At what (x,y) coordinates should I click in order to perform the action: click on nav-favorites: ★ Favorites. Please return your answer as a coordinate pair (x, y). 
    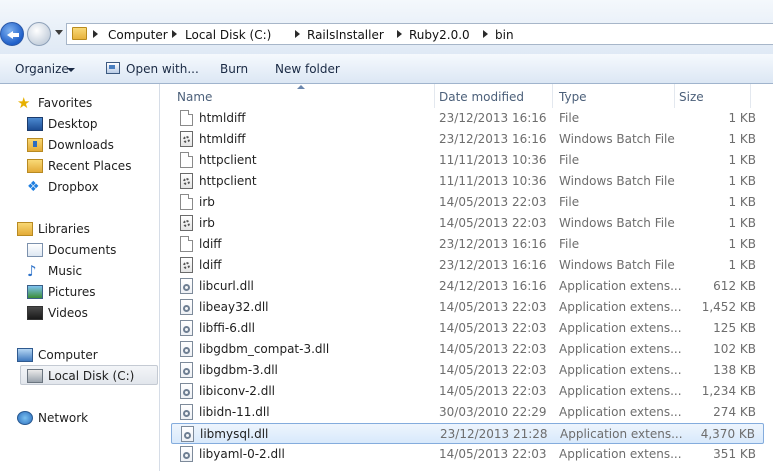
    Looking at the image, I should click on (87, 103).